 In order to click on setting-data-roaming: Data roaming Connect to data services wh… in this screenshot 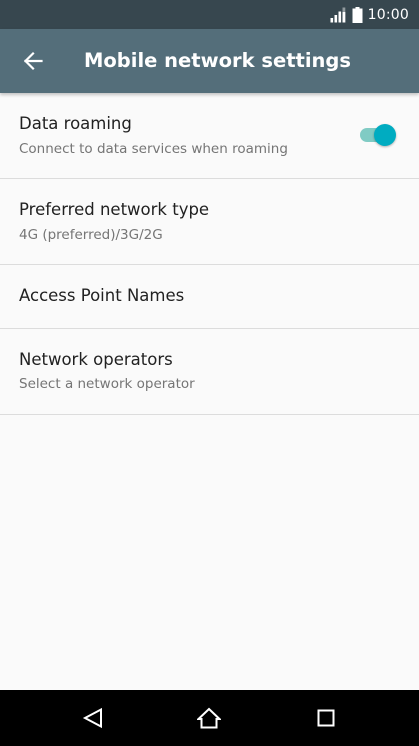, I will do `click(209, 136)`.